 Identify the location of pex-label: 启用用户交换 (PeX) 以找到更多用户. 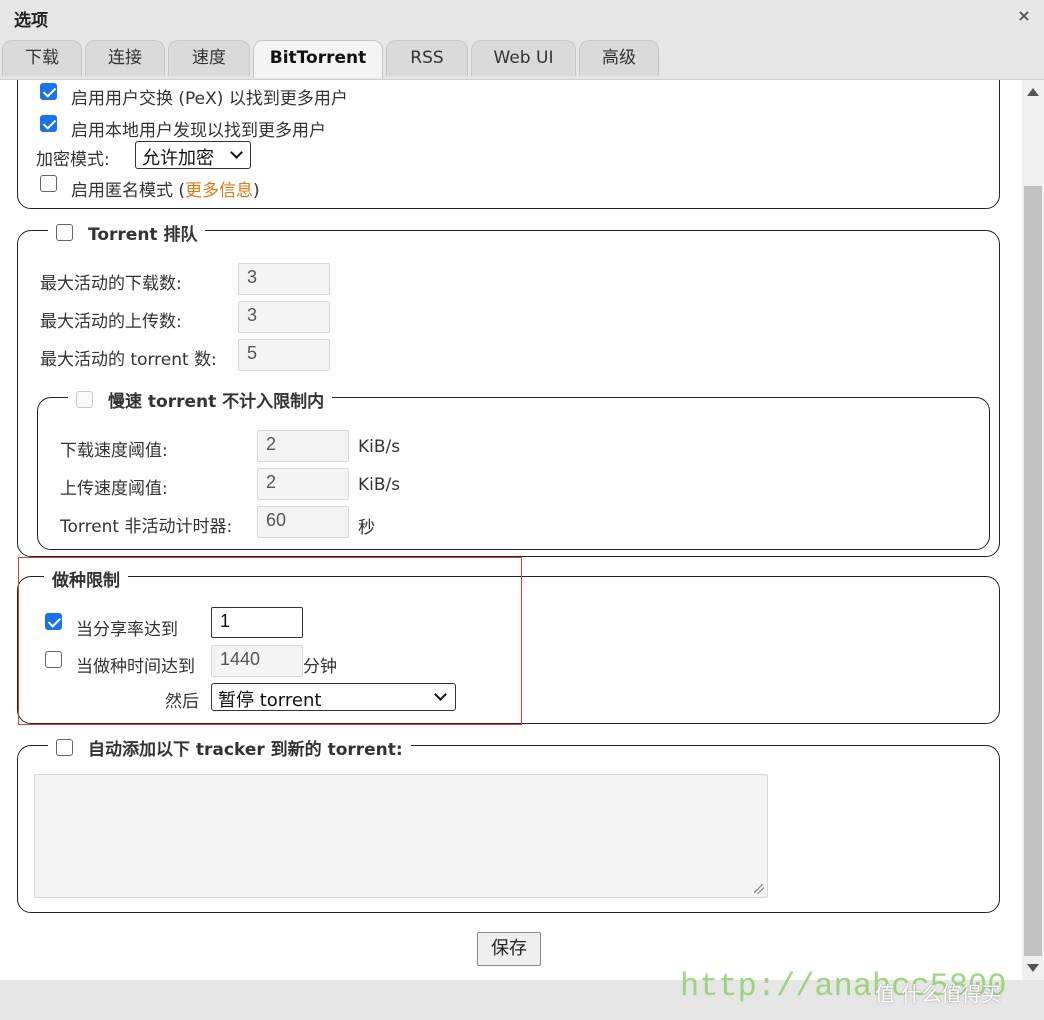
(209, 99).